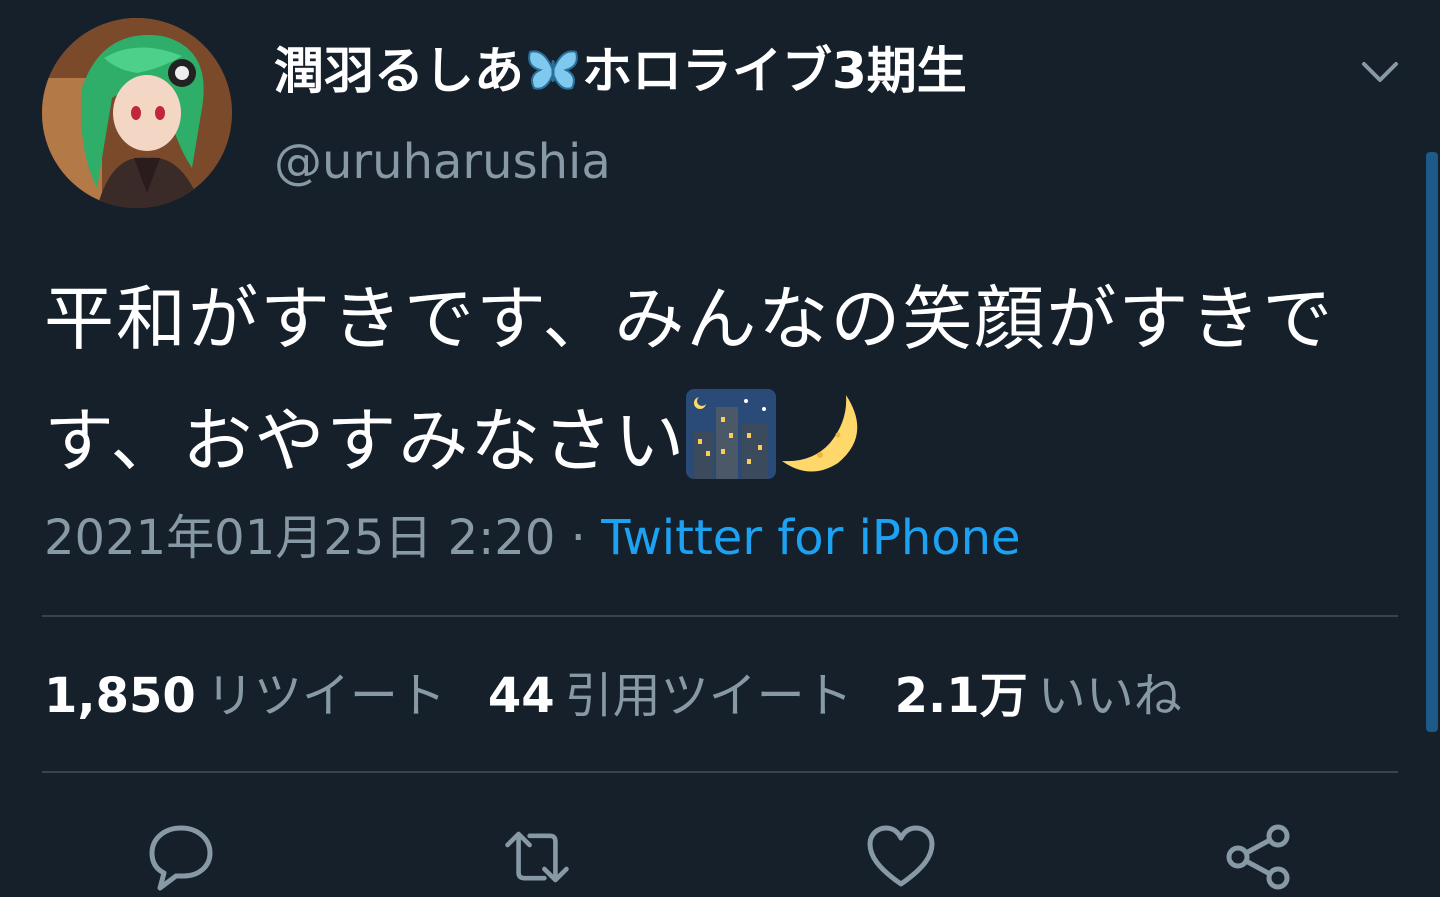  I want to click on retweets-stat: 1,850 リツイート, so click(245, 696).